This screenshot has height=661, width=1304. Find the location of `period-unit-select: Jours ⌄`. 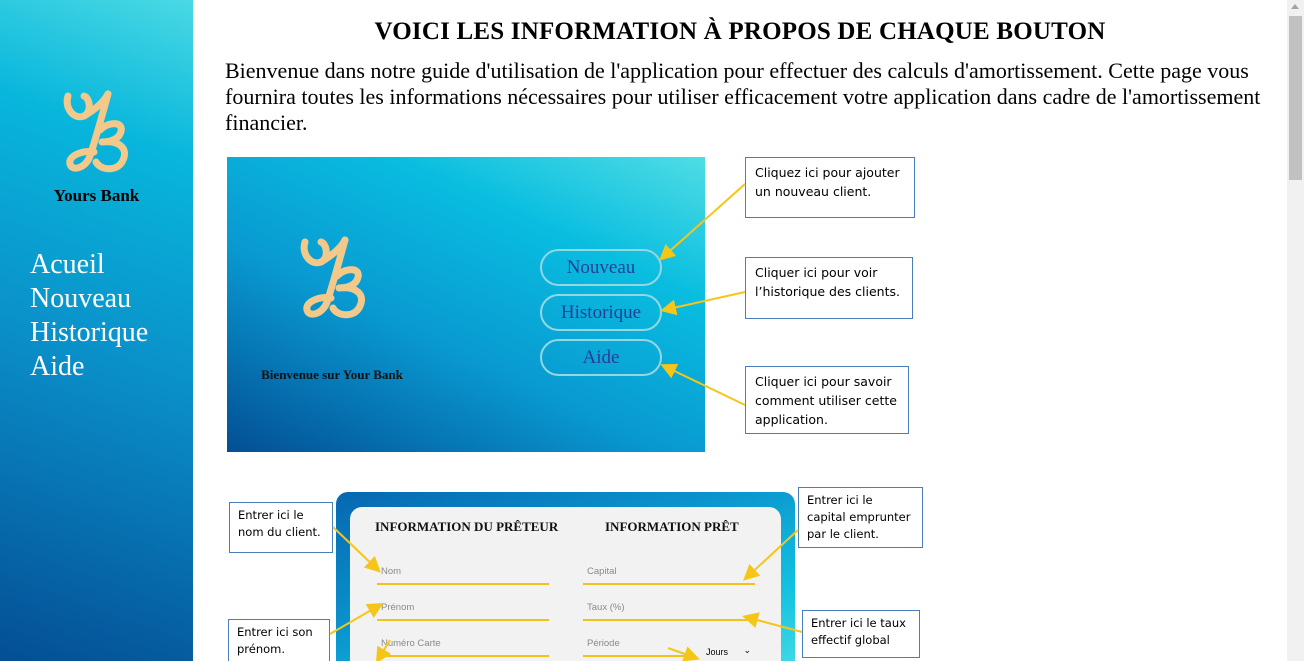

period-unit-select: Jours ⌄ is located at coordinates (727, 653).